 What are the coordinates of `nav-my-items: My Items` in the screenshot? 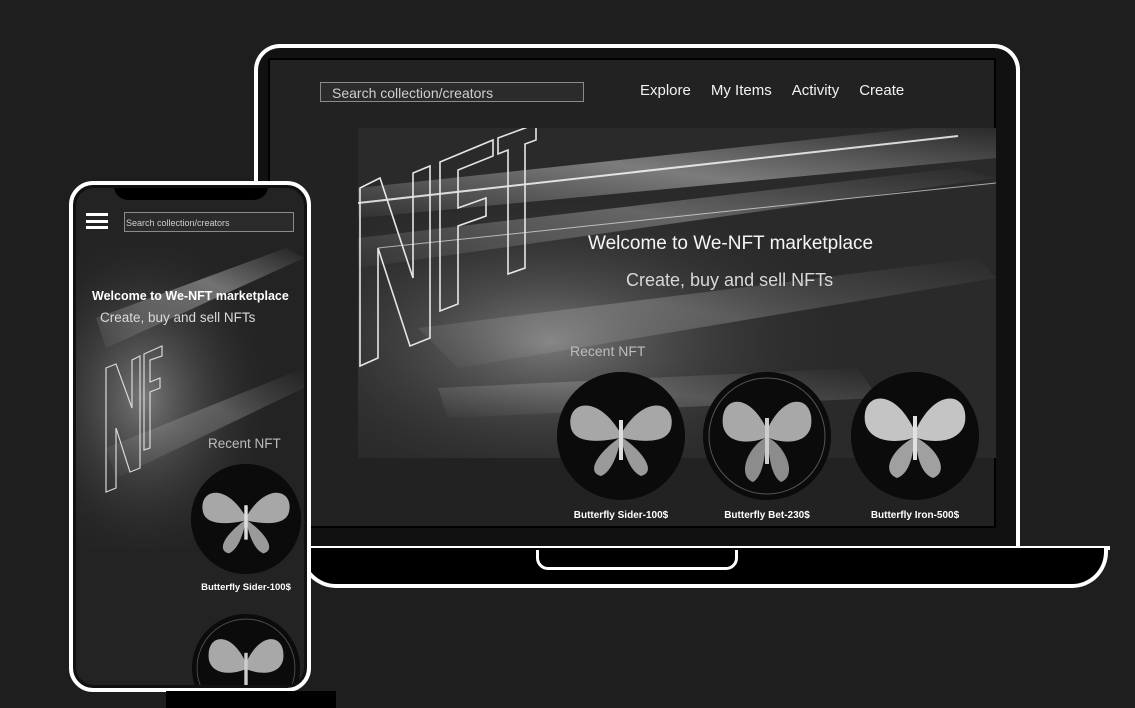 It's located at (741, 90).